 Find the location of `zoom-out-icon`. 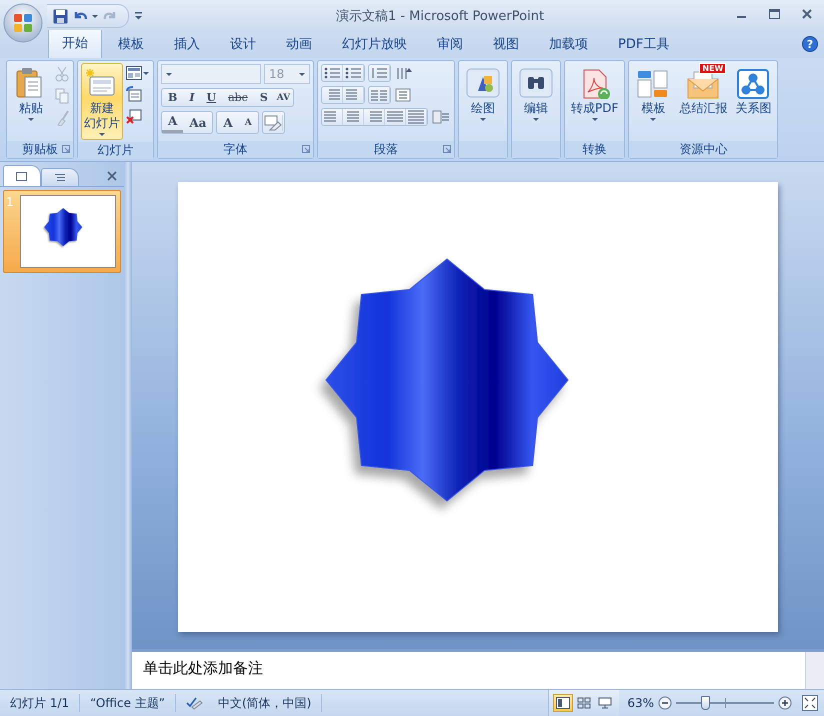

zoom-out-icon is located at coordinates (665, 703).